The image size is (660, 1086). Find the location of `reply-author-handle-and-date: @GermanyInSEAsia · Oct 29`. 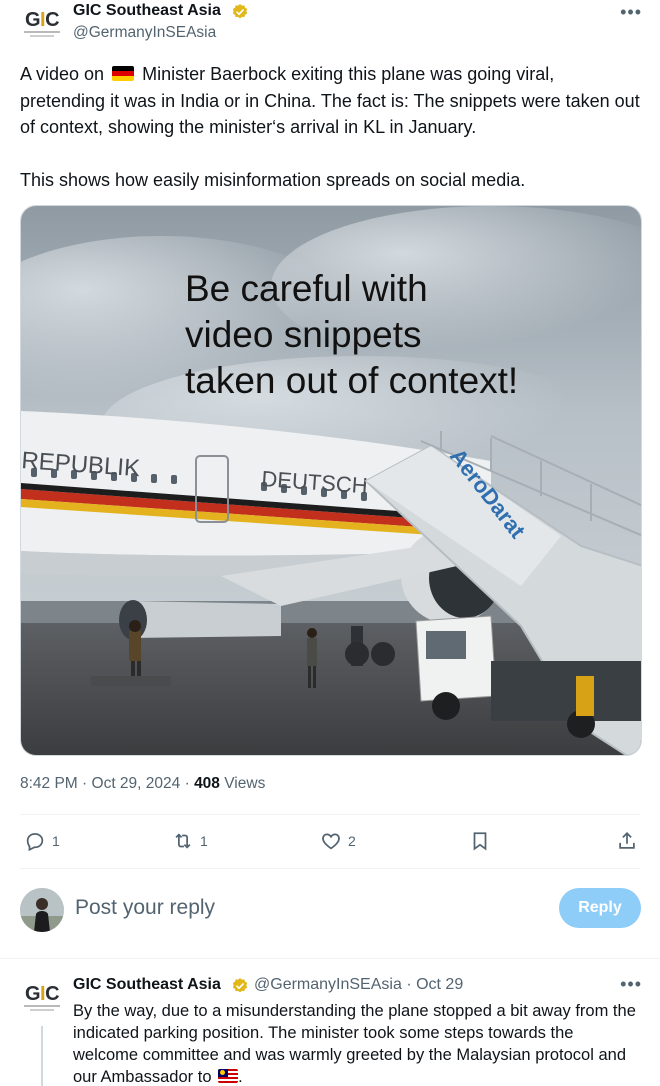

reply-author-handle-and-date: @GermanyInSEAsia · Oct 29 is located at coordinates (358, 985).